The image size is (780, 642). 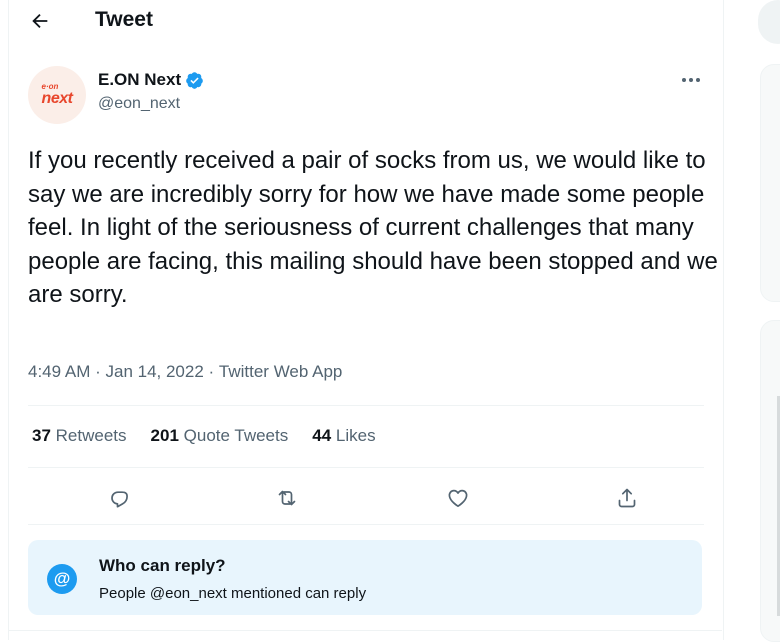 I want to click on avatar: e·on next, so click(x=57, y=95).